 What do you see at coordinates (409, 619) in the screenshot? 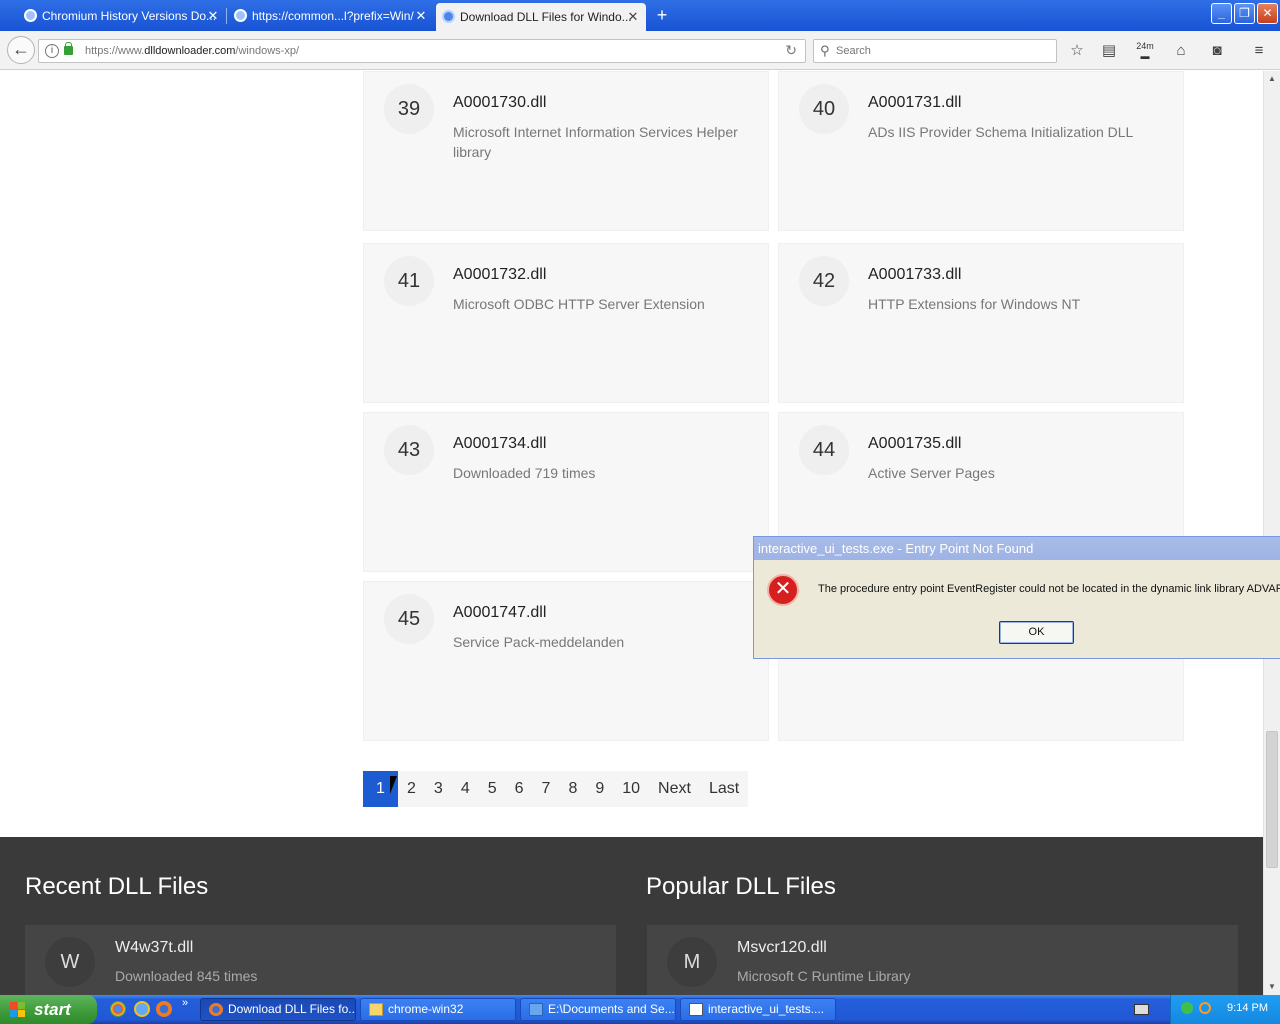
I see `dll-rank: 45` at bounding box center [409, 619].